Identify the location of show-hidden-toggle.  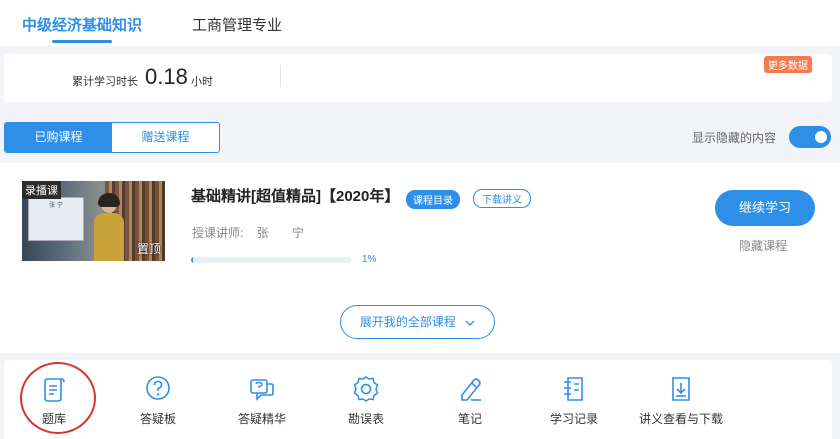
(810, 137).